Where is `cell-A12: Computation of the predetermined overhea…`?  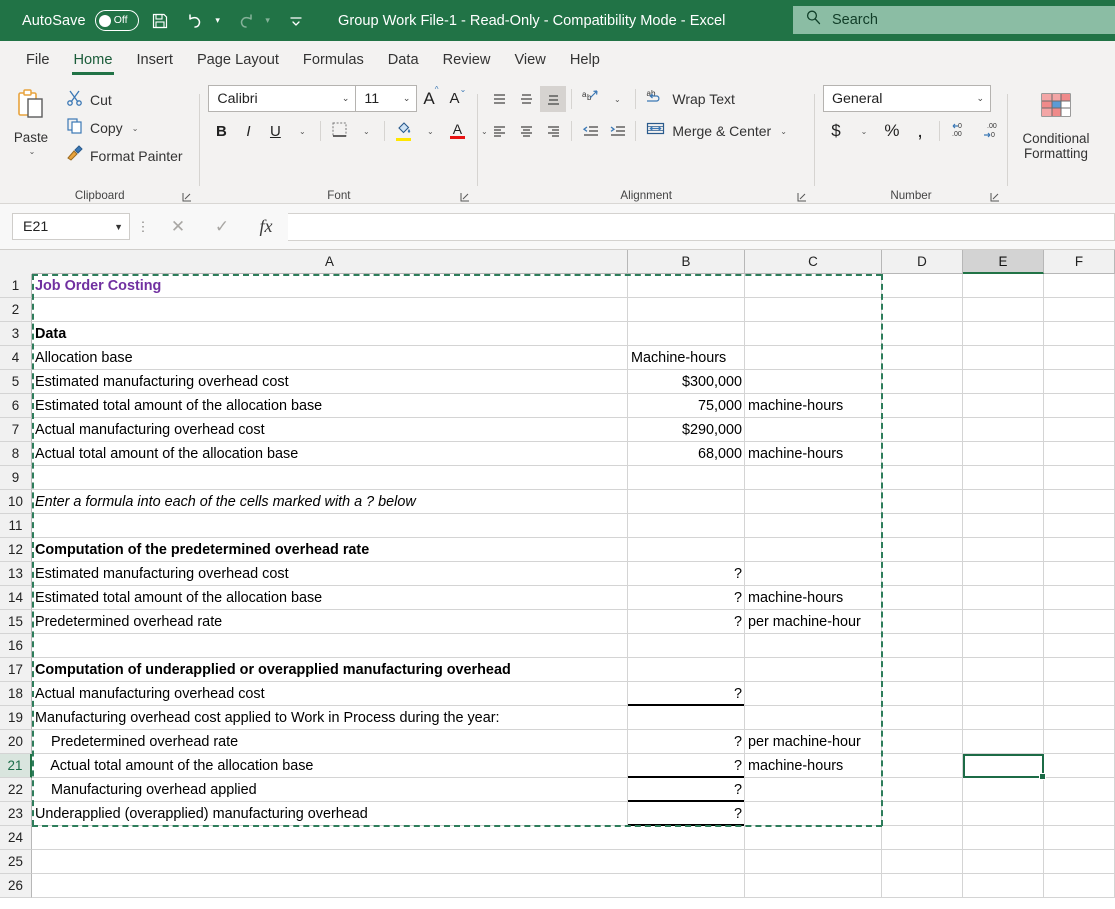 cell-A12: Computation of the predetermined overhea… is located at coordinates (202, 549).